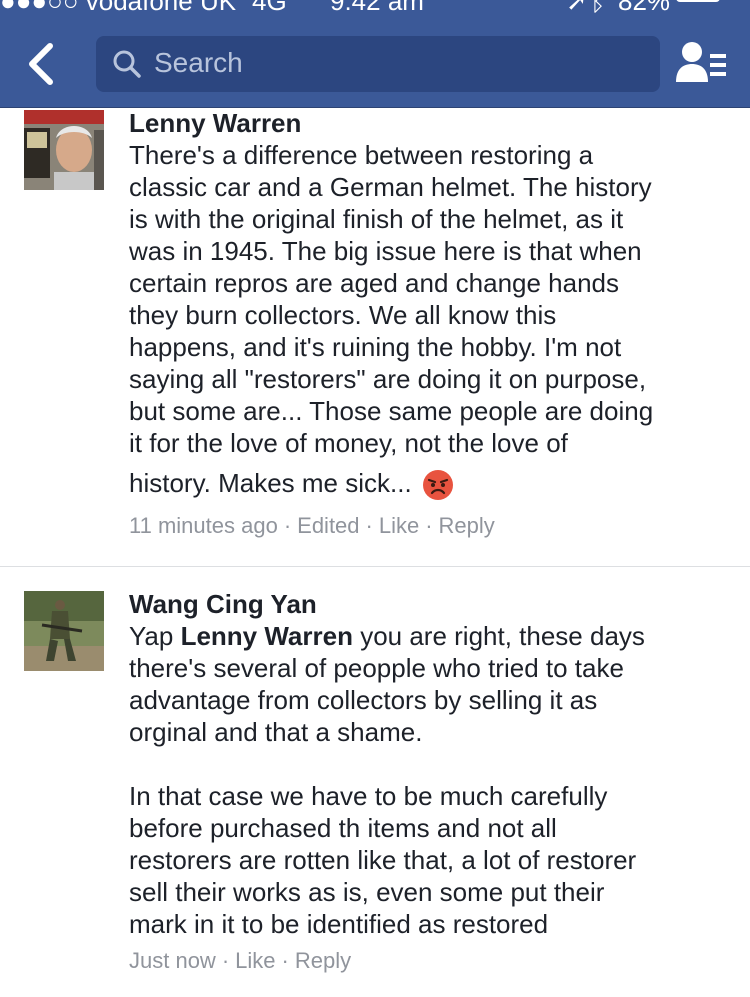  Describe the element at coordinates (339, 924) in the screenshot. I see `comment-line: mark in it to be identified as restored` at that location.